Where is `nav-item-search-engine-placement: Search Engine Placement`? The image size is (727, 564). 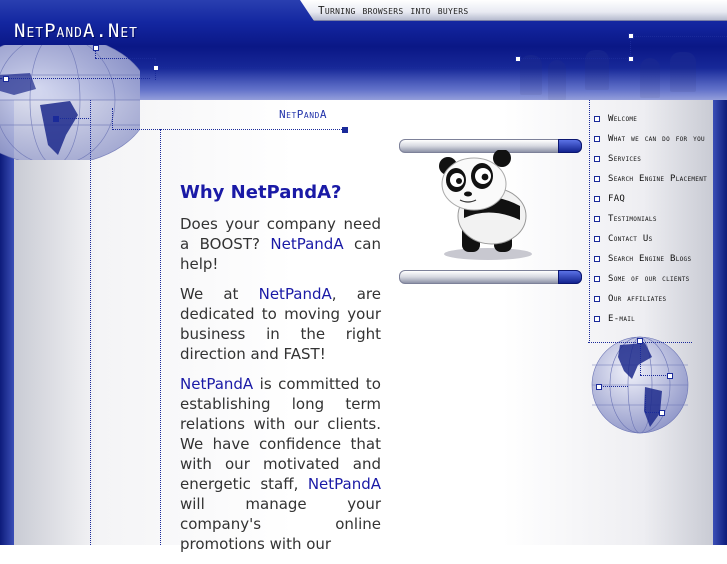
nav-item-search-engine-placement: Search Engine Placement is located at coordinates (650, 181).